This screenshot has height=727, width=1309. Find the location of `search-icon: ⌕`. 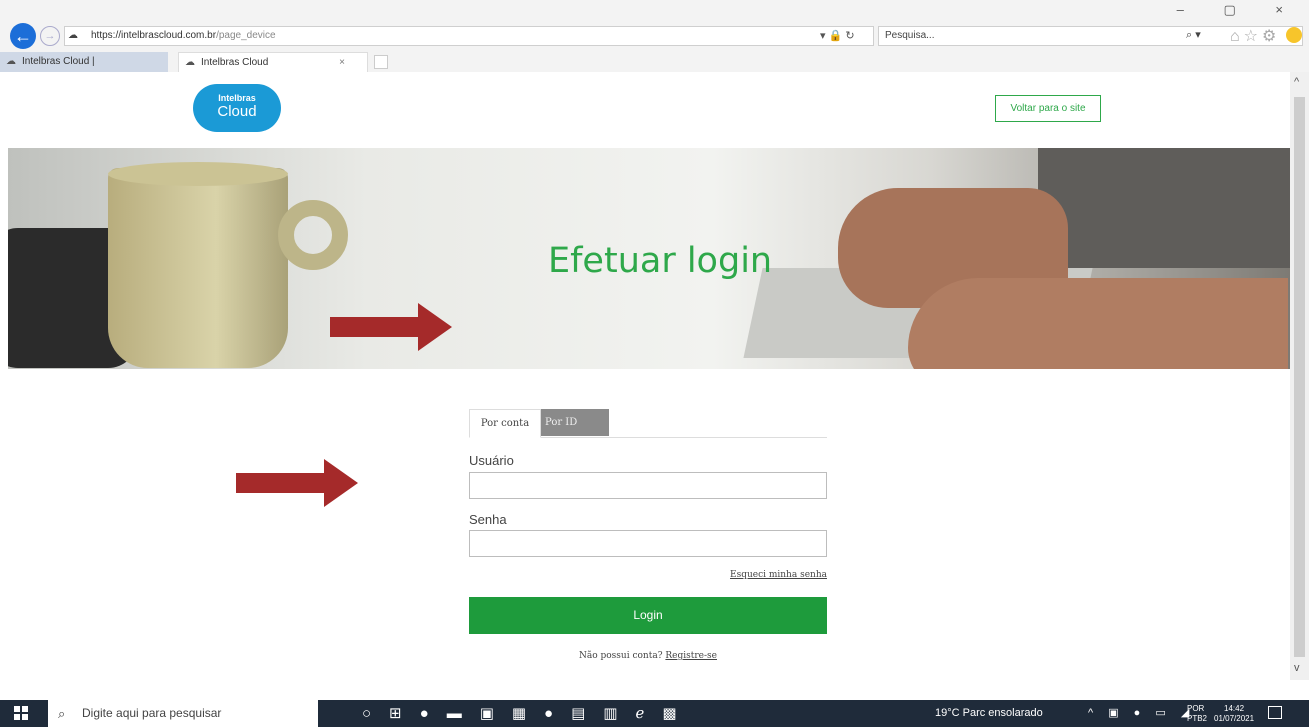

search-icon: ⌕ is located at coordinates (62, 713).